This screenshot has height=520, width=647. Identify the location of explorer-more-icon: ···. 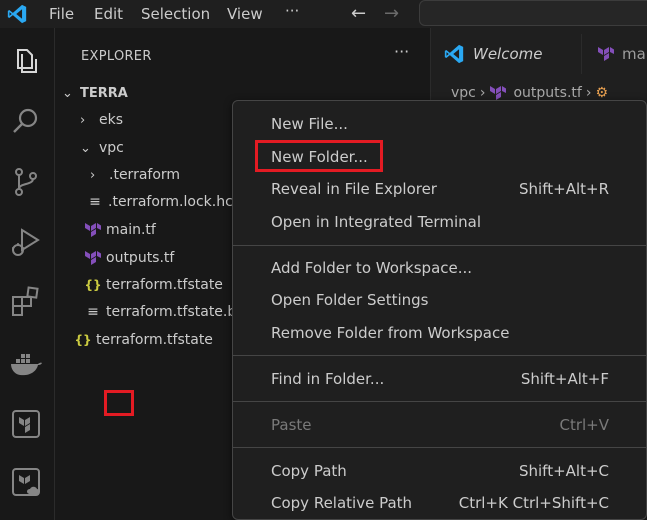
(401, 51).